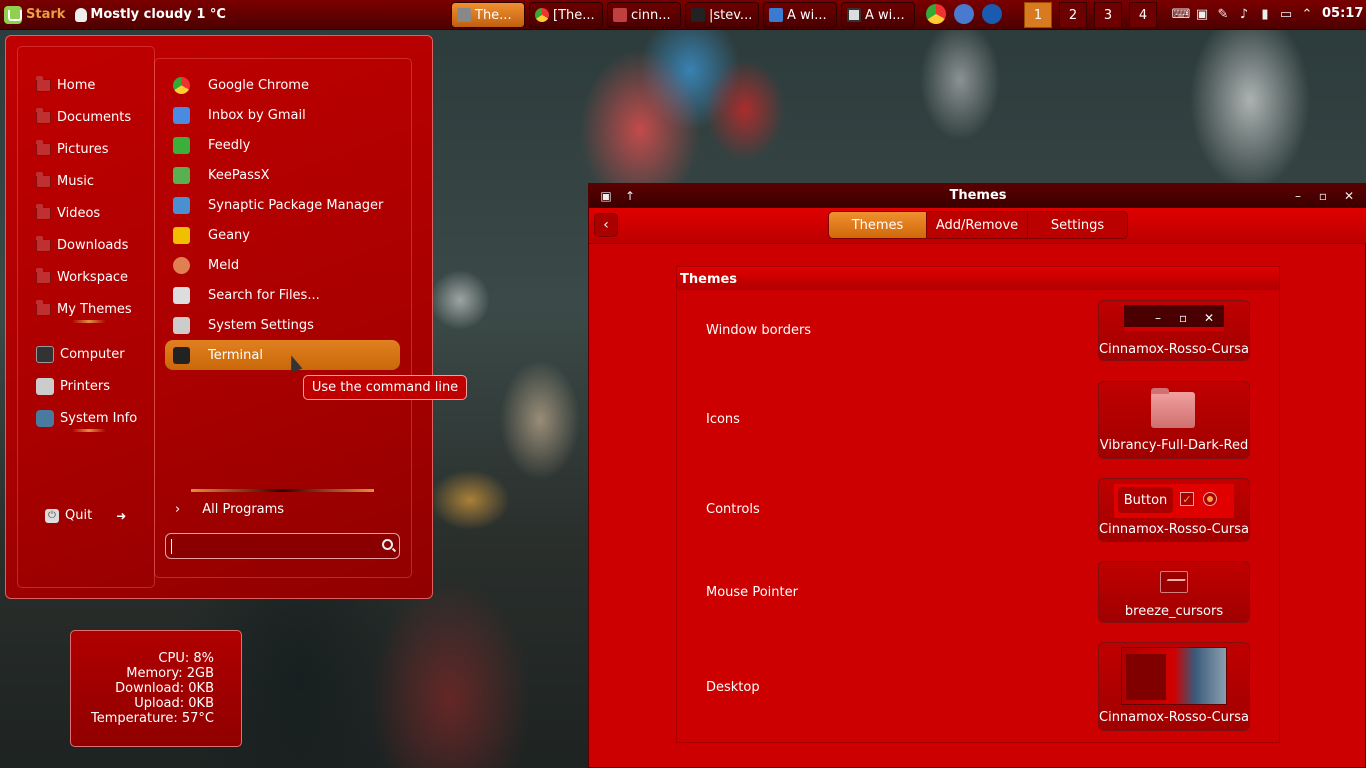  Describe the element at coordinates (1174, 676) in the screenshot. I see `desktop-preview` at that location.